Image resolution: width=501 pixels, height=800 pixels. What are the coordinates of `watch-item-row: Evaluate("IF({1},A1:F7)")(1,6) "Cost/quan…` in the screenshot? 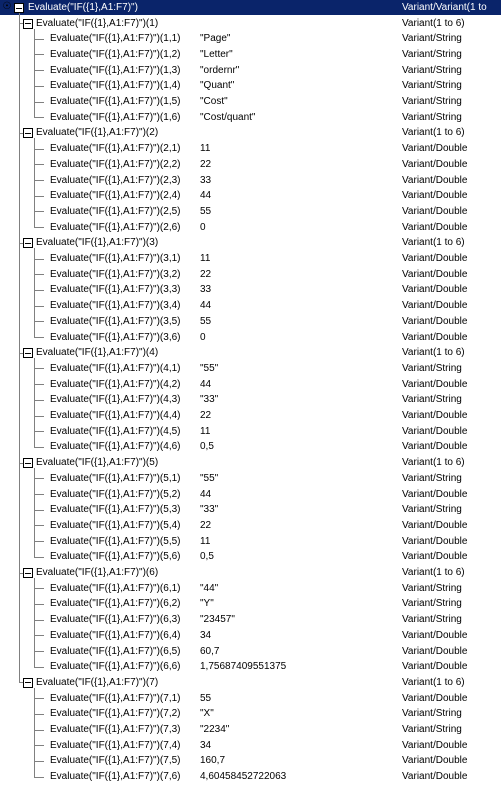 It's located at (250, 118).